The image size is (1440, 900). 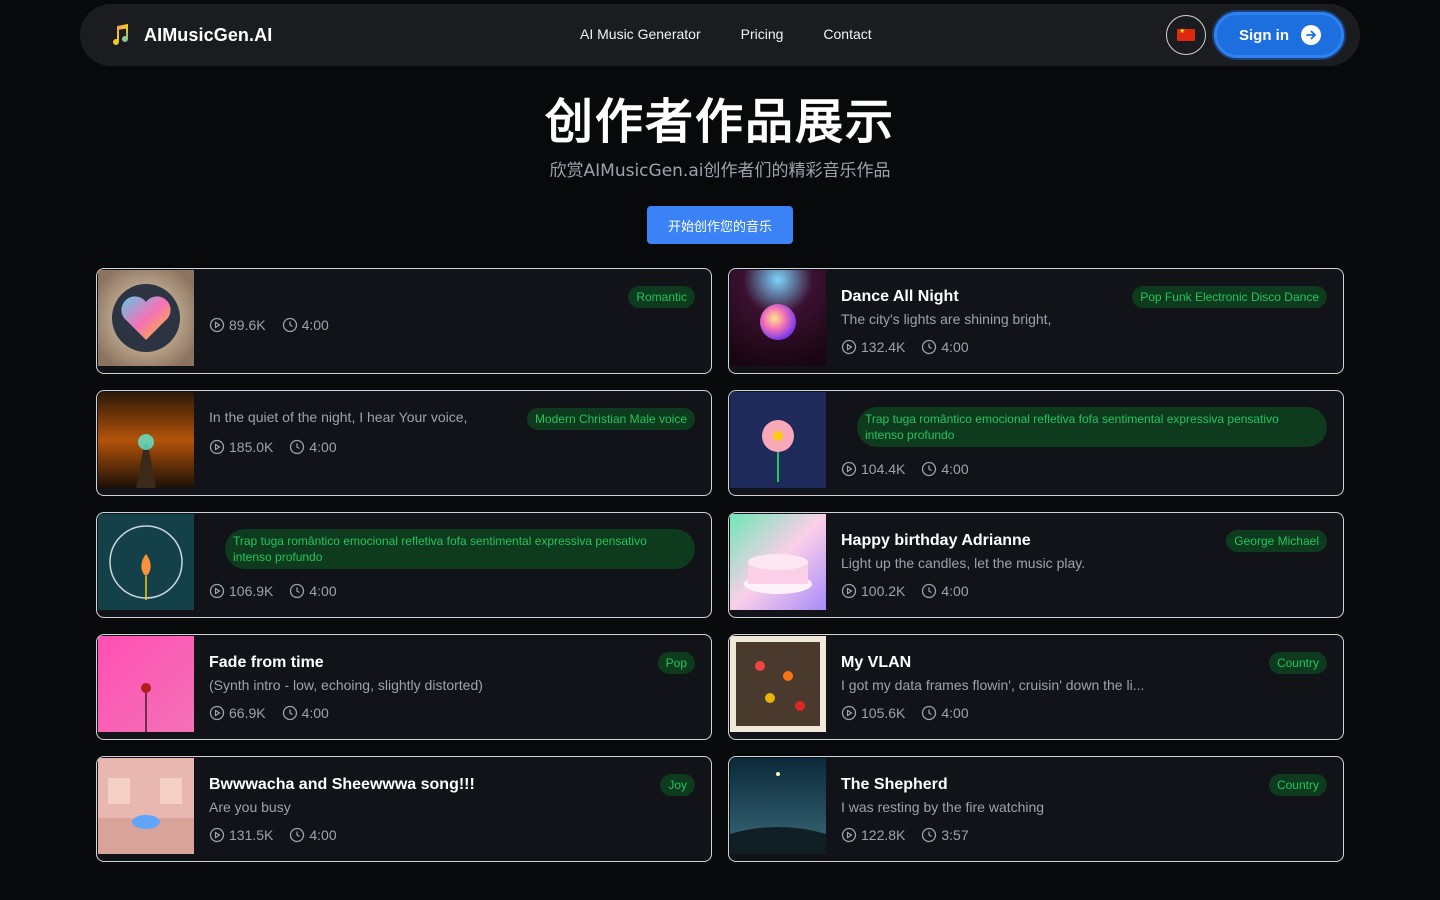 I want to click on genre-tag: Joy, so click(x=677, y=785).